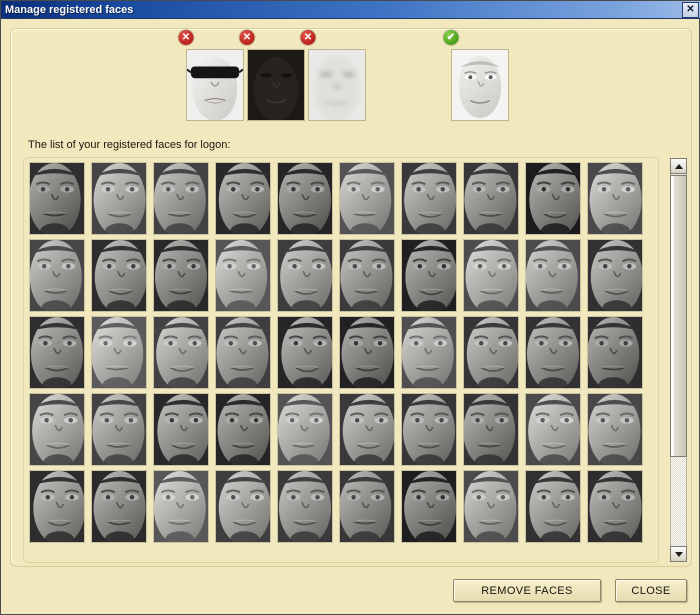 The height and width of the screenshot is (615, 700). What do you see at coordinates (678, 166) in the screenshot?
I see `scroll-up-arrow-icon` at bounding box center [678, 166].